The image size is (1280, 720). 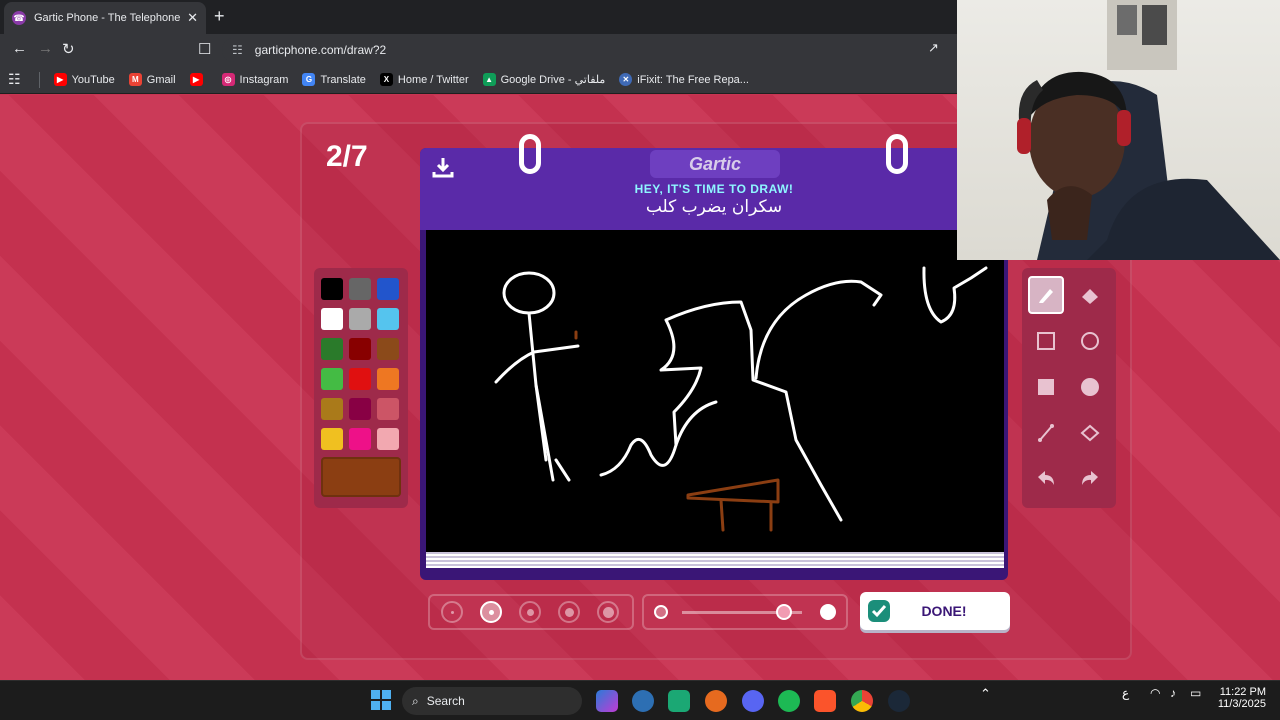 I want to click on undo-button, so click(x=1046, y=479).